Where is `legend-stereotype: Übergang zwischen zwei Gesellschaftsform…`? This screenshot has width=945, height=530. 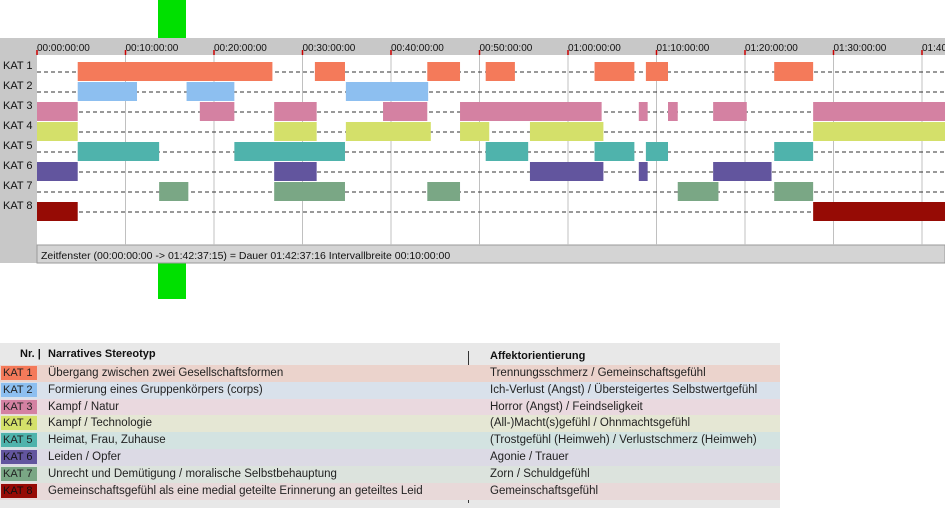 legend-stereotype: Übergang zwischen zwei Gesellschaftsform… is located at coordinates (166, 373).